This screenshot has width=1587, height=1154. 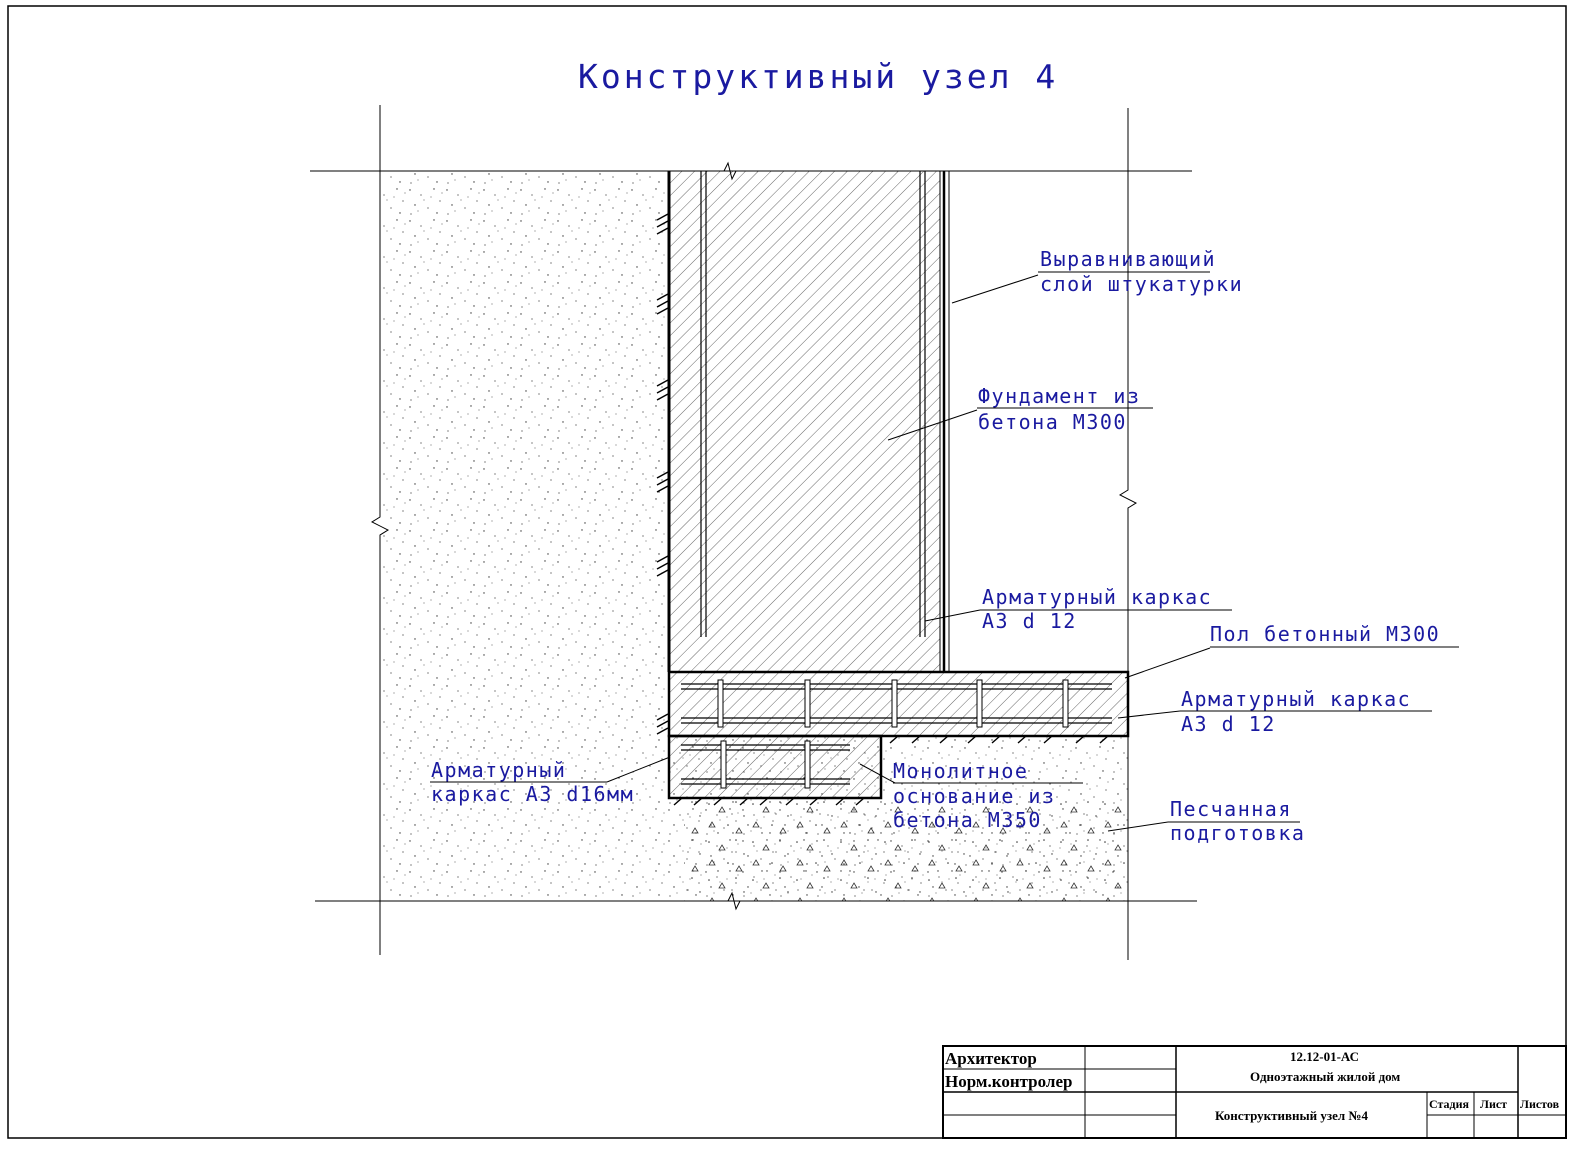 I want to click on tb-stage-label: Стадия, so click(x=1449, y=1104).